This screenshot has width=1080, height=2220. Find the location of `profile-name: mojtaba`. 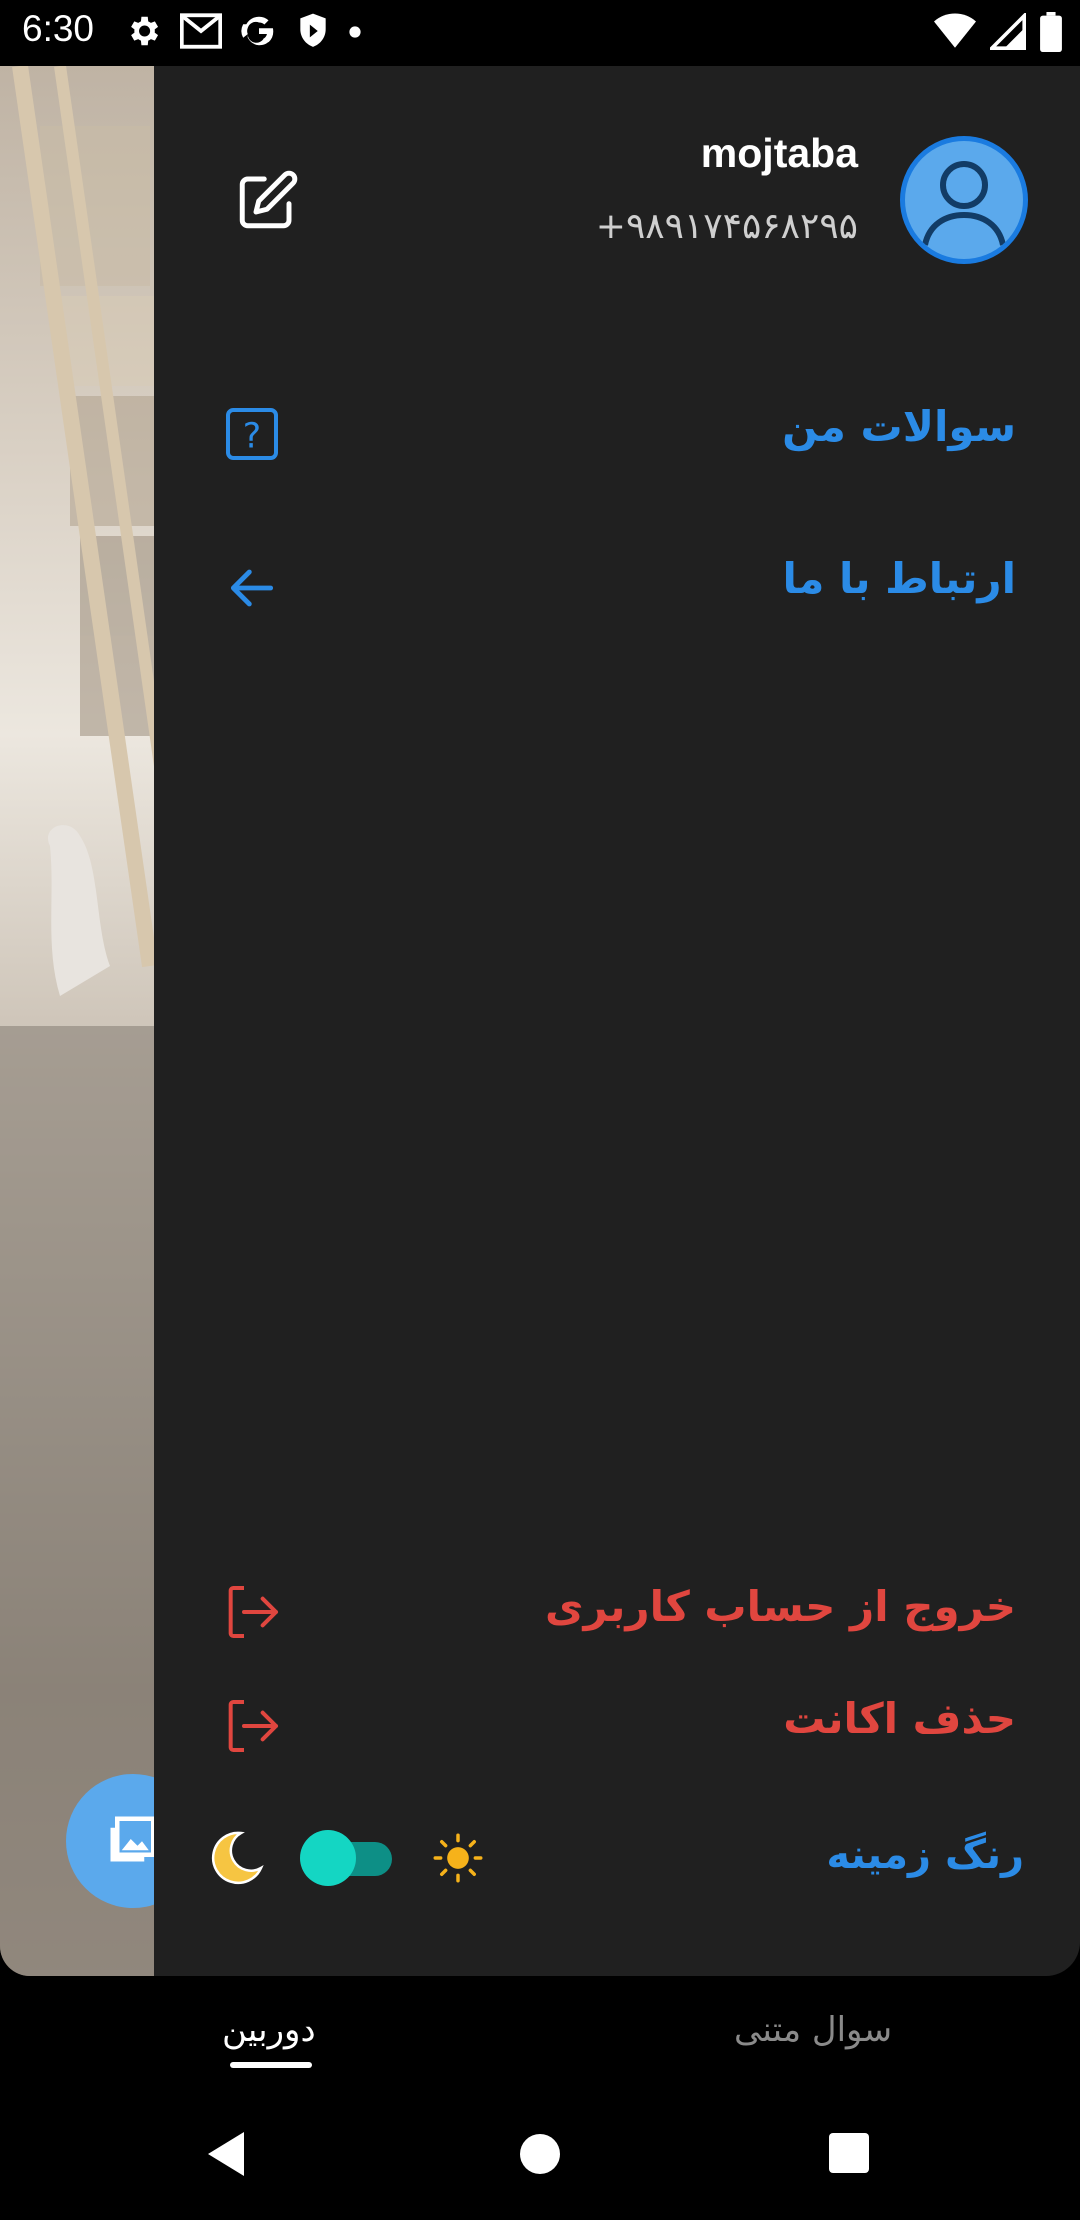

profile-name: mojtaba is located at coordinates (779, 153).